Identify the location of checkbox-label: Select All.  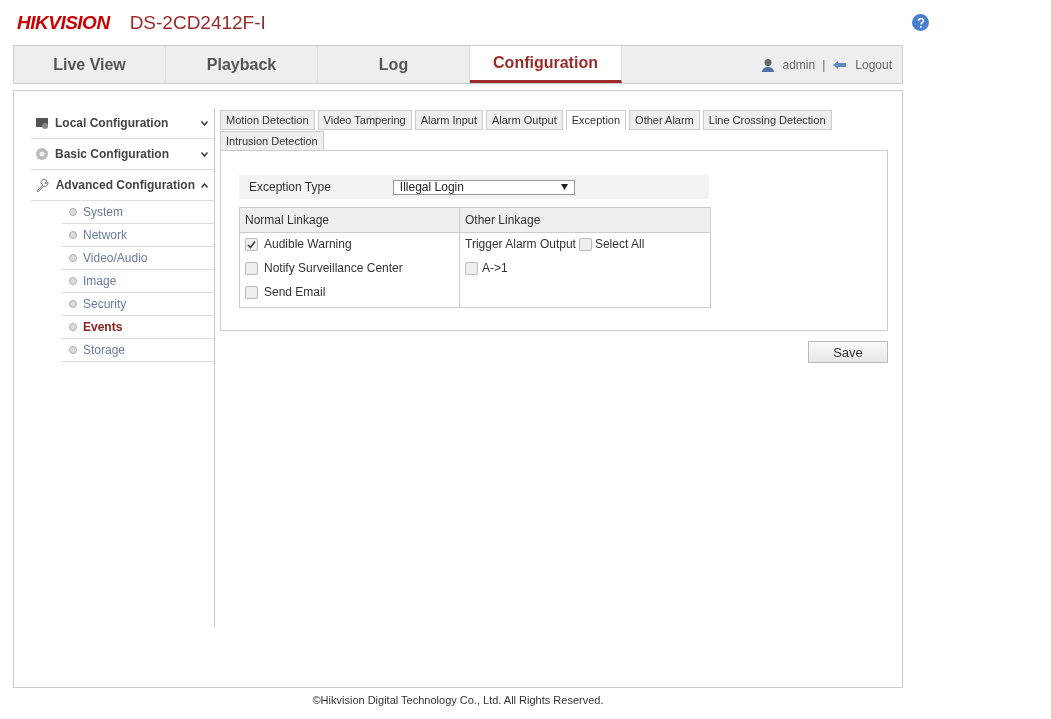
(619, 244).